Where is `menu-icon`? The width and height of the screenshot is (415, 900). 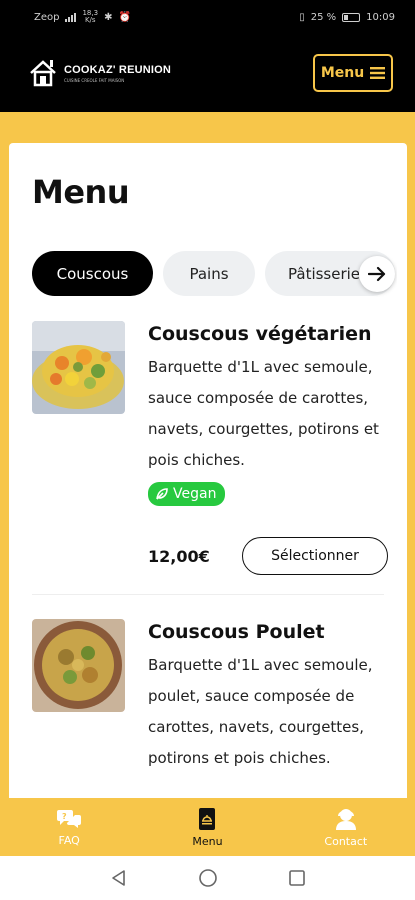 menu-icon is located at coordinates (207, 818).